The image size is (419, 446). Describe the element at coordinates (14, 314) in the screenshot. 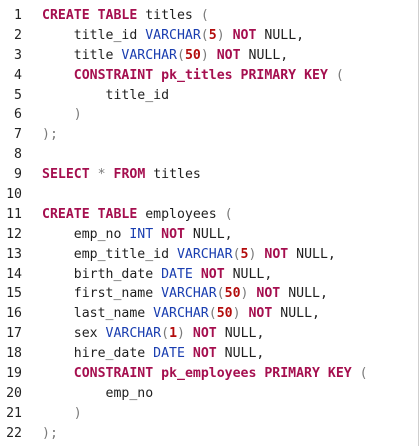

I see `line-number: 16` at that location.